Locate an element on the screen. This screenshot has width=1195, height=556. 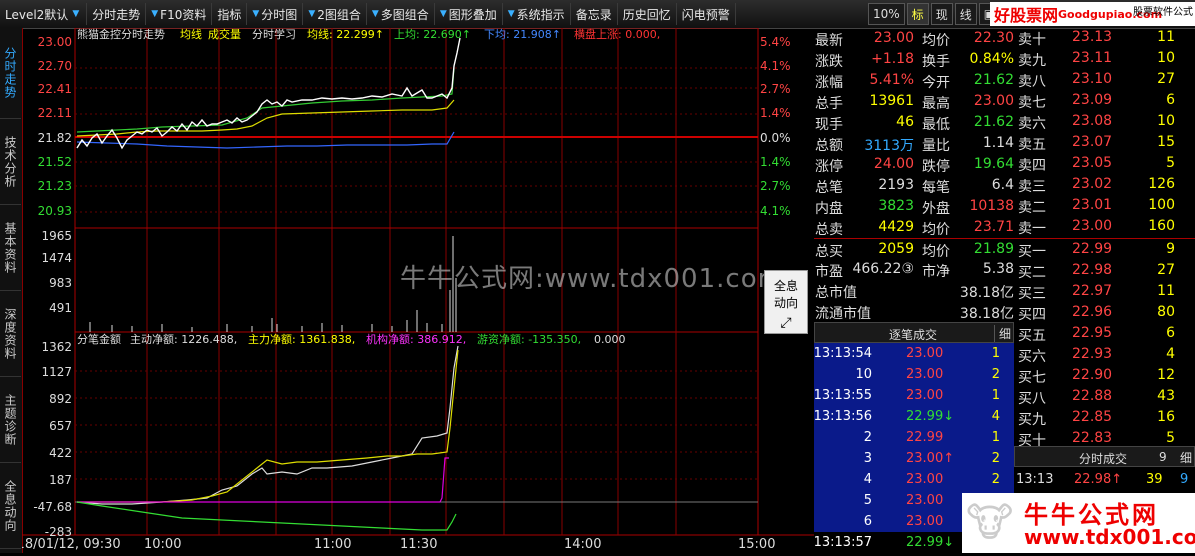
sell-row: 卖二 23.01 100 is located at coordinates (1105, 206).